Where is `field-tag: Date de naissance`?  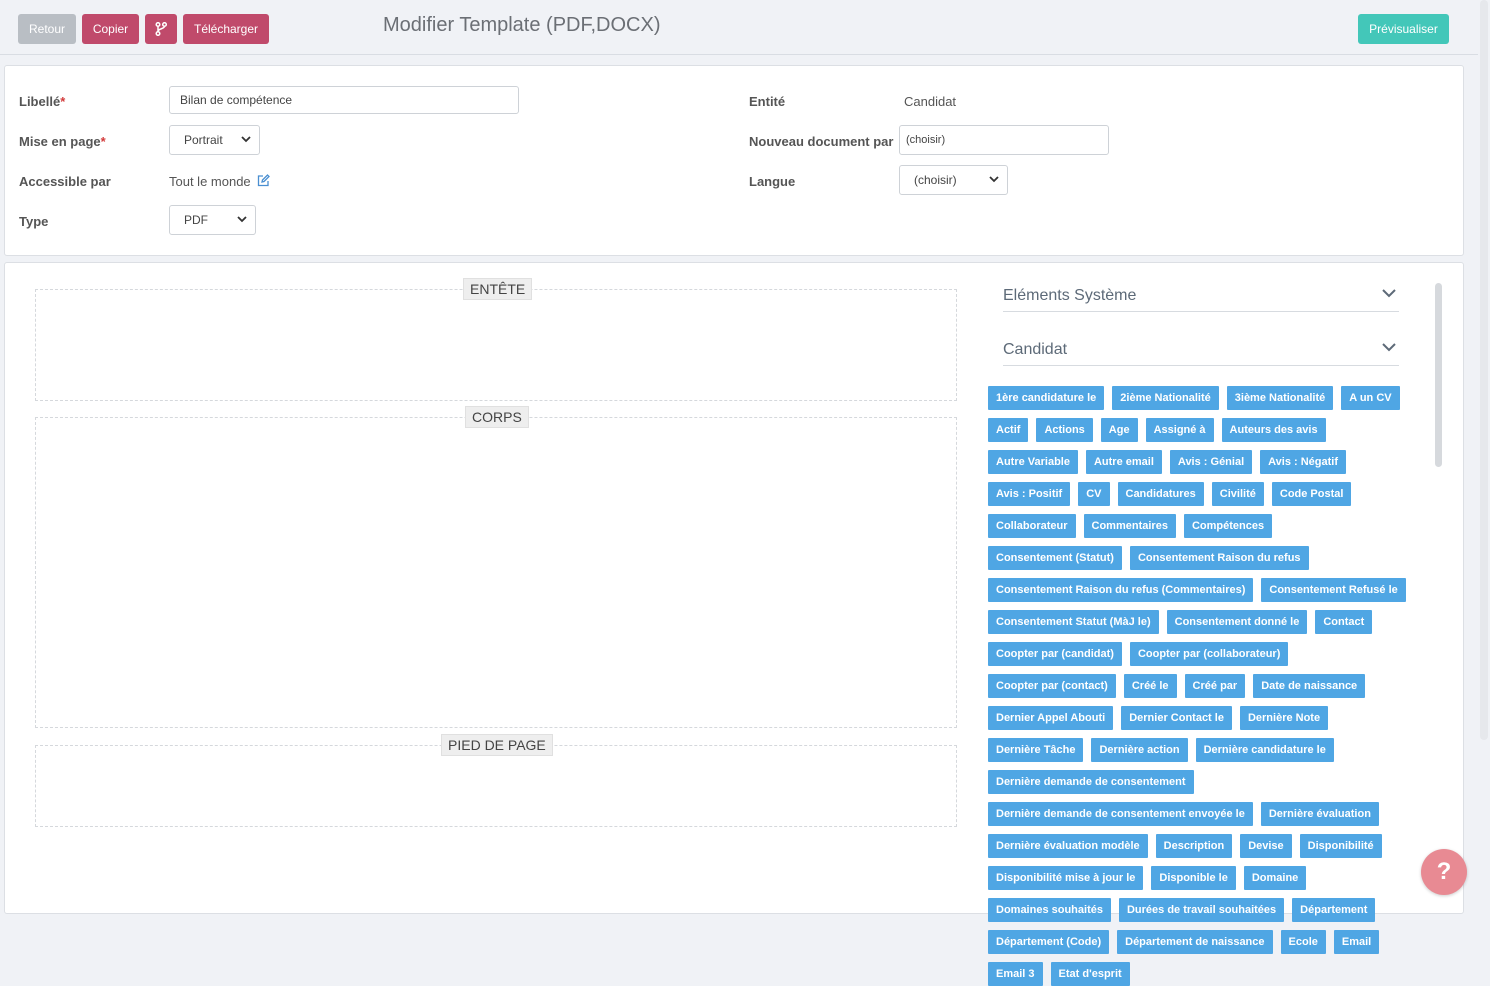 field-tag: Date de naissance is located at coordinates (1309, 686).